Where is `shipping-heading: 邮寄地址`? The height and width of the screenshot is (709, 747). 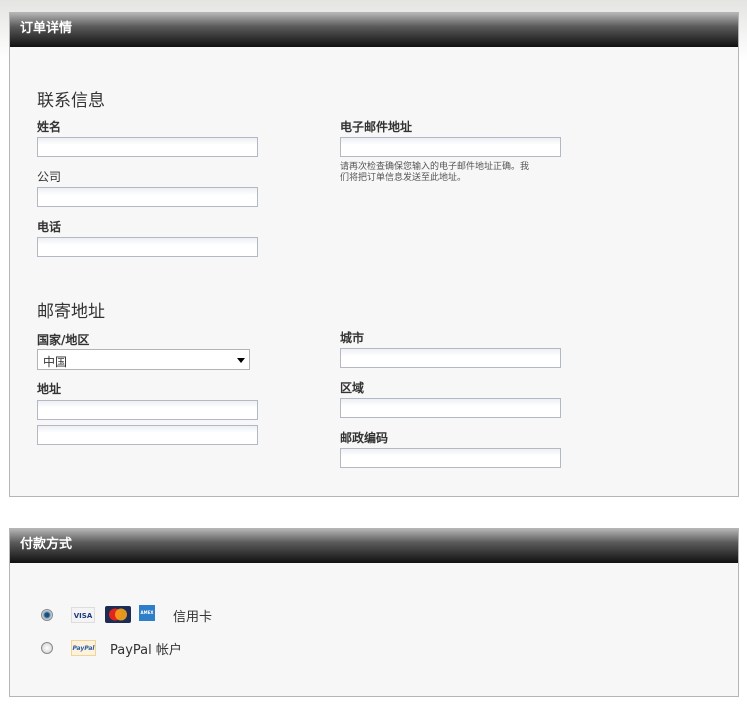
shipping-heading: 邮寄地址 is located at coordinates (71, 312).